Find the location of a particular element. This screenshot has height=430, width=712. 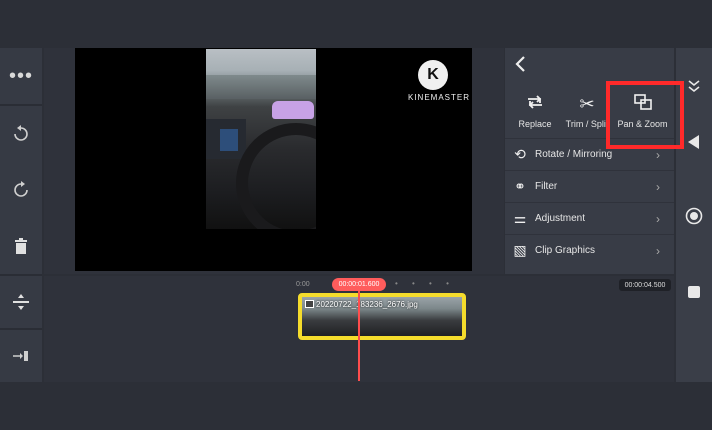

option-label: Rotate / Mirroring is located at coordinates (574, 154).